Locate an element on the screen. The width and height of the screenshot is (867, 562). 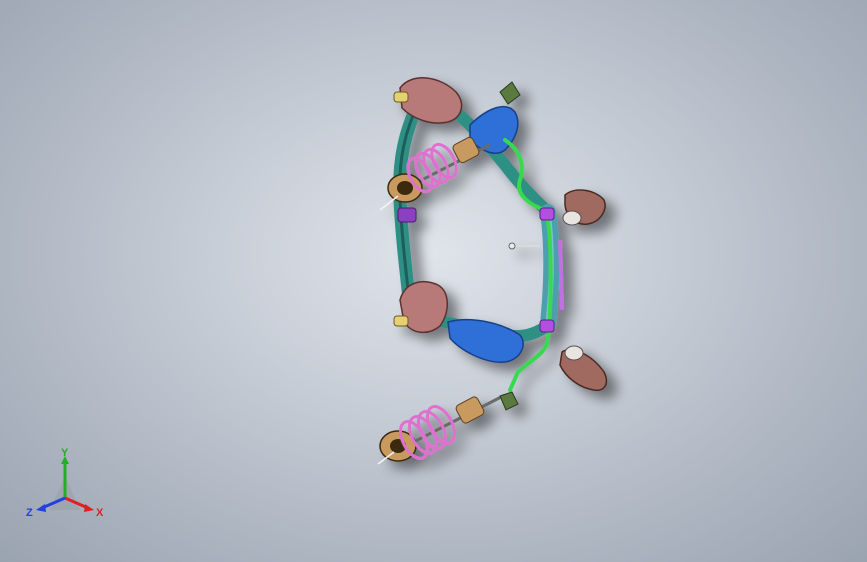
x-axis-arrowhead-icon is located at coordinates (89, 508).